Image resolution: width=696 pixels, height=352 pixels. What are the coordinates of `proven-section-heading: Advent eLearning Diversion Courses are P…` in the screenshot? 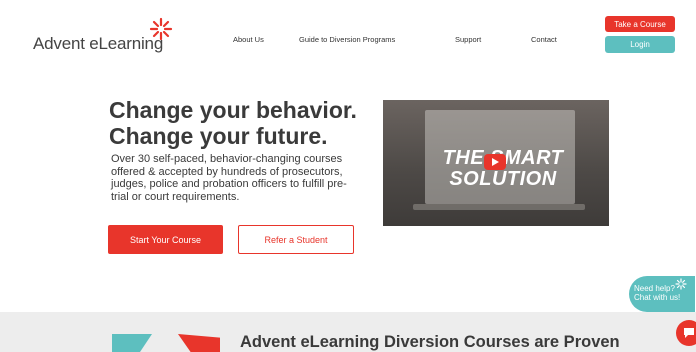 It's located at (430, 342).